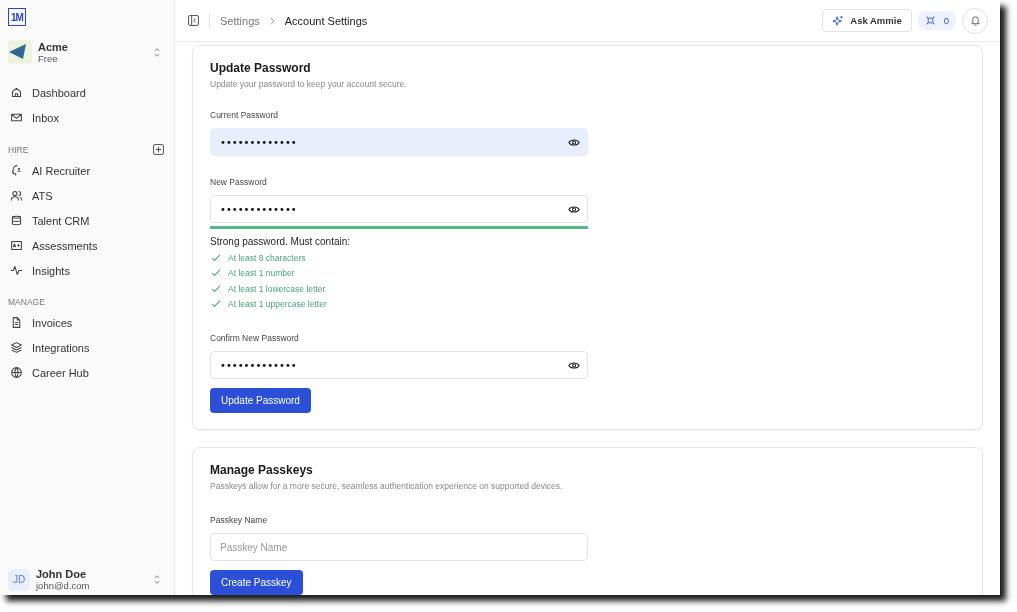 Image resolution: width=1017 pixels, height=612 pixels. What do you see at coordinates (62, 574) in the screenshot?
I see `user-name: John Doe` at bounding box center [62, 574].